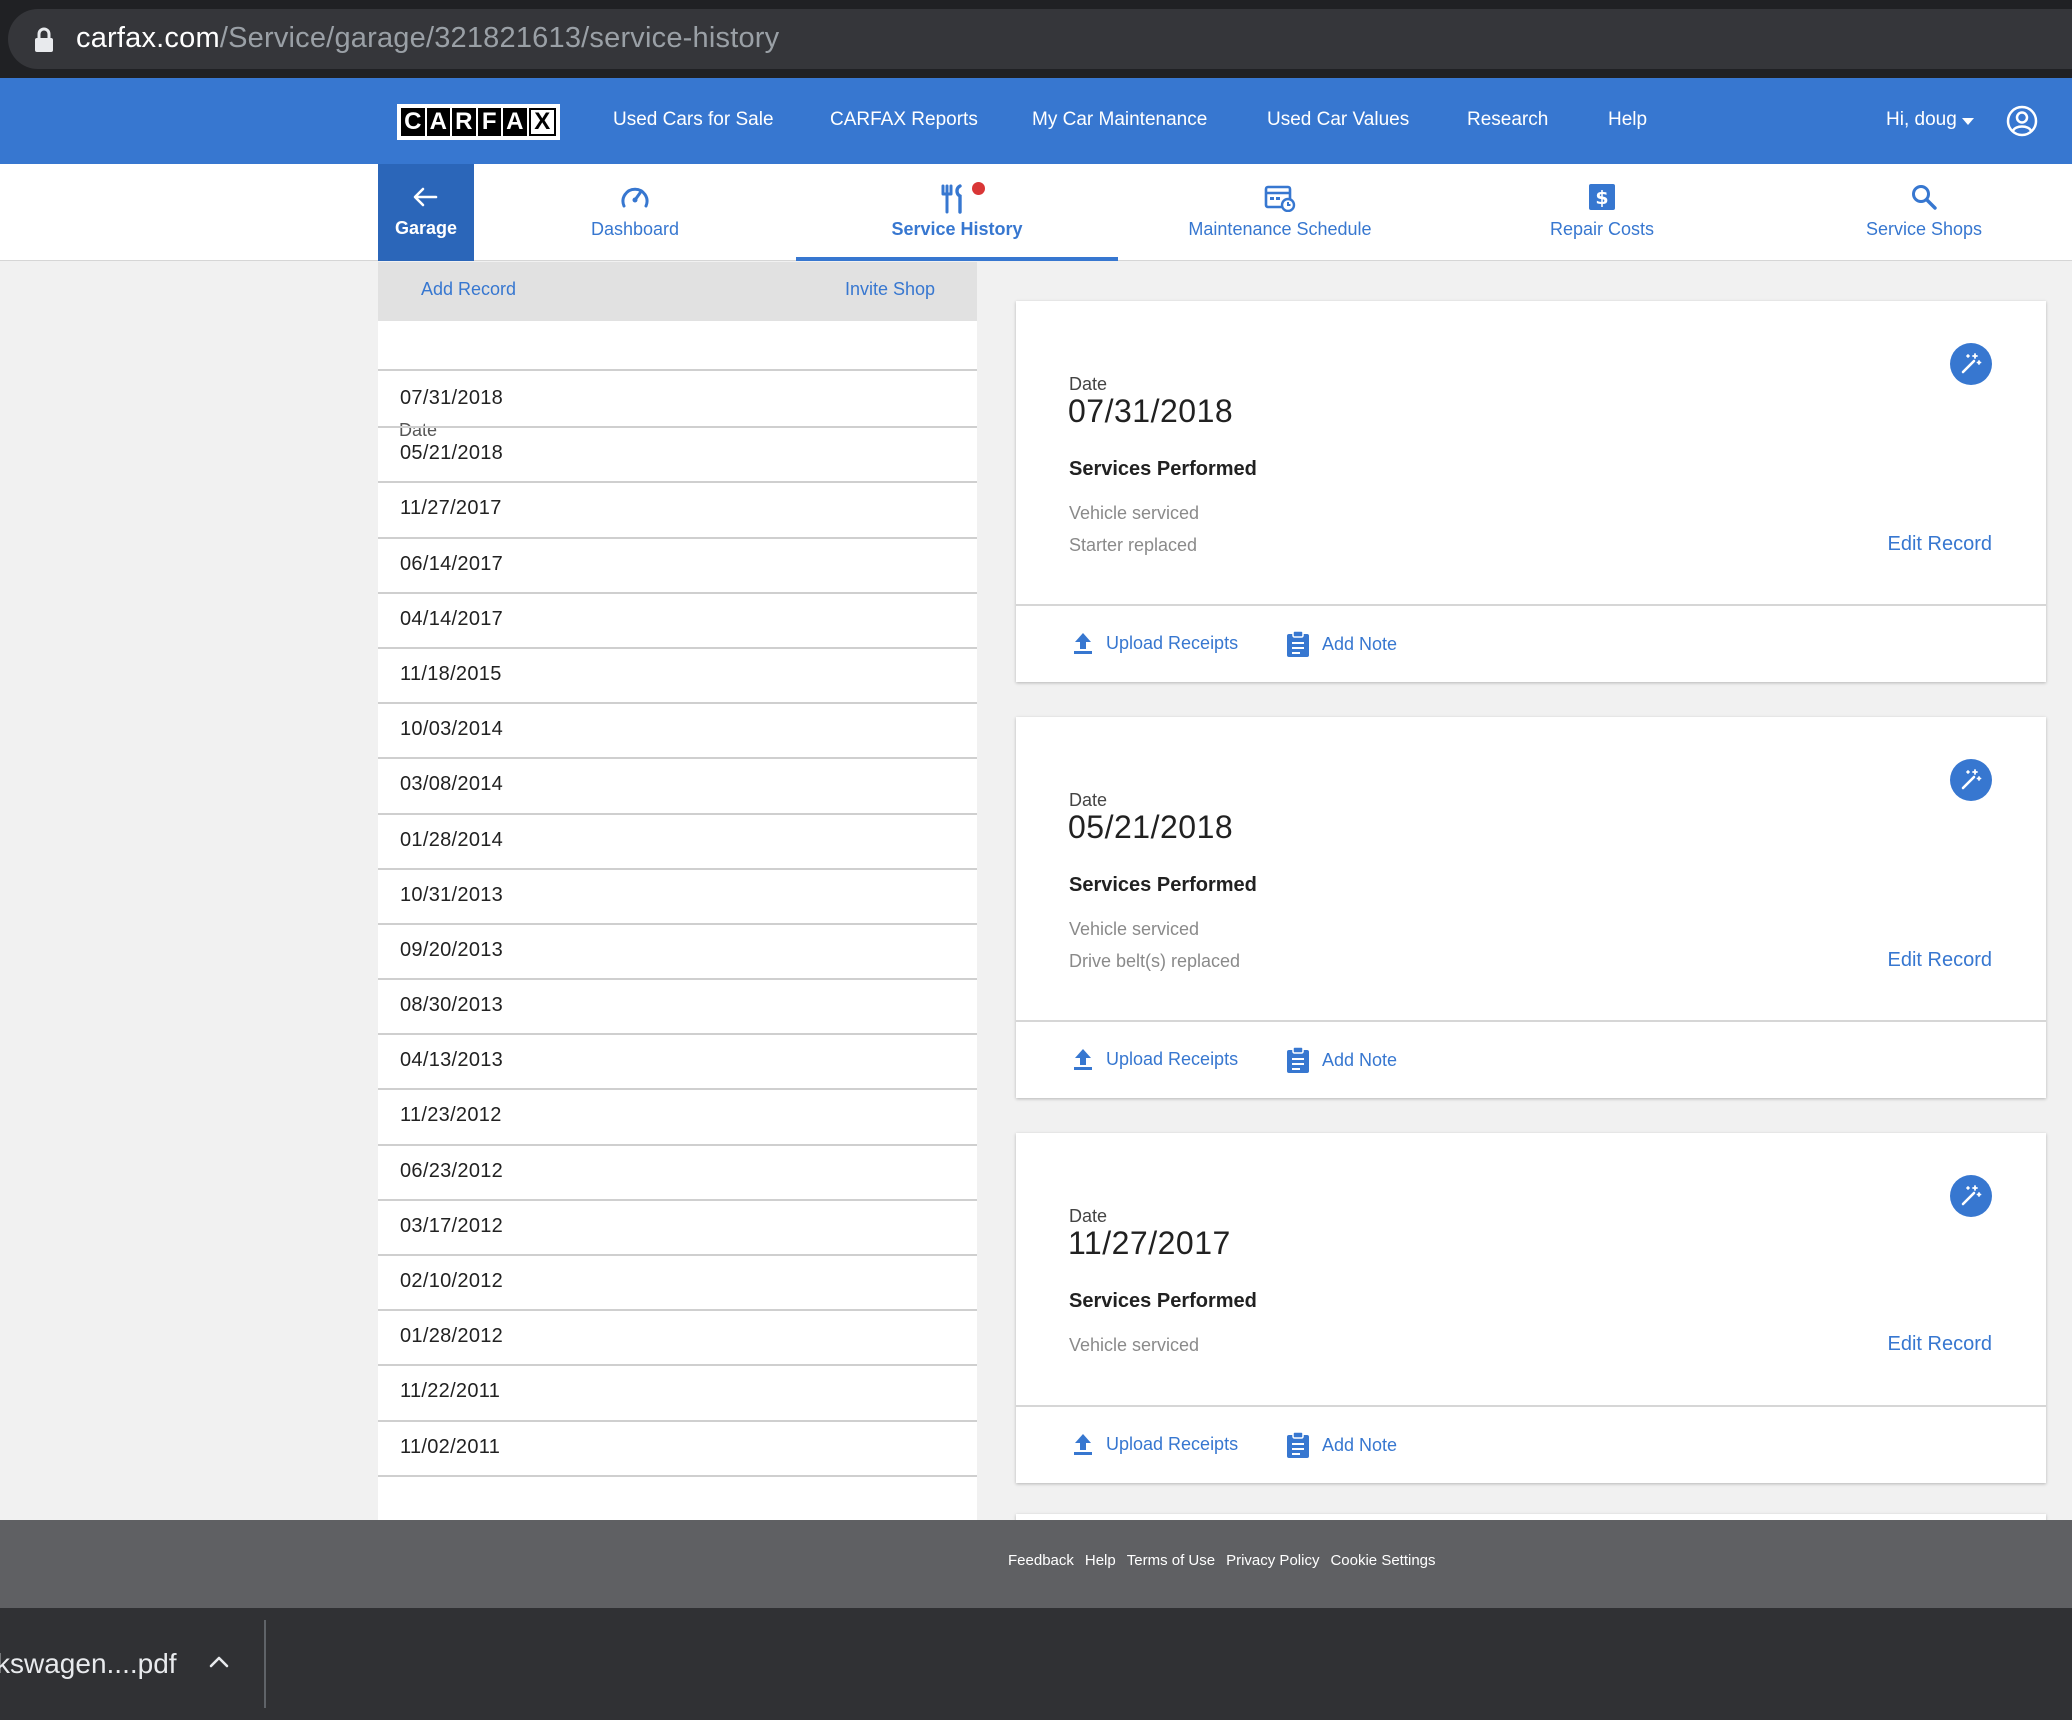 This screenshot has width=2072, height=1720. Describe the element at coordinates (88, 1664) in the screenshot. I see `download-filename: kswagen....pdf` at that location.